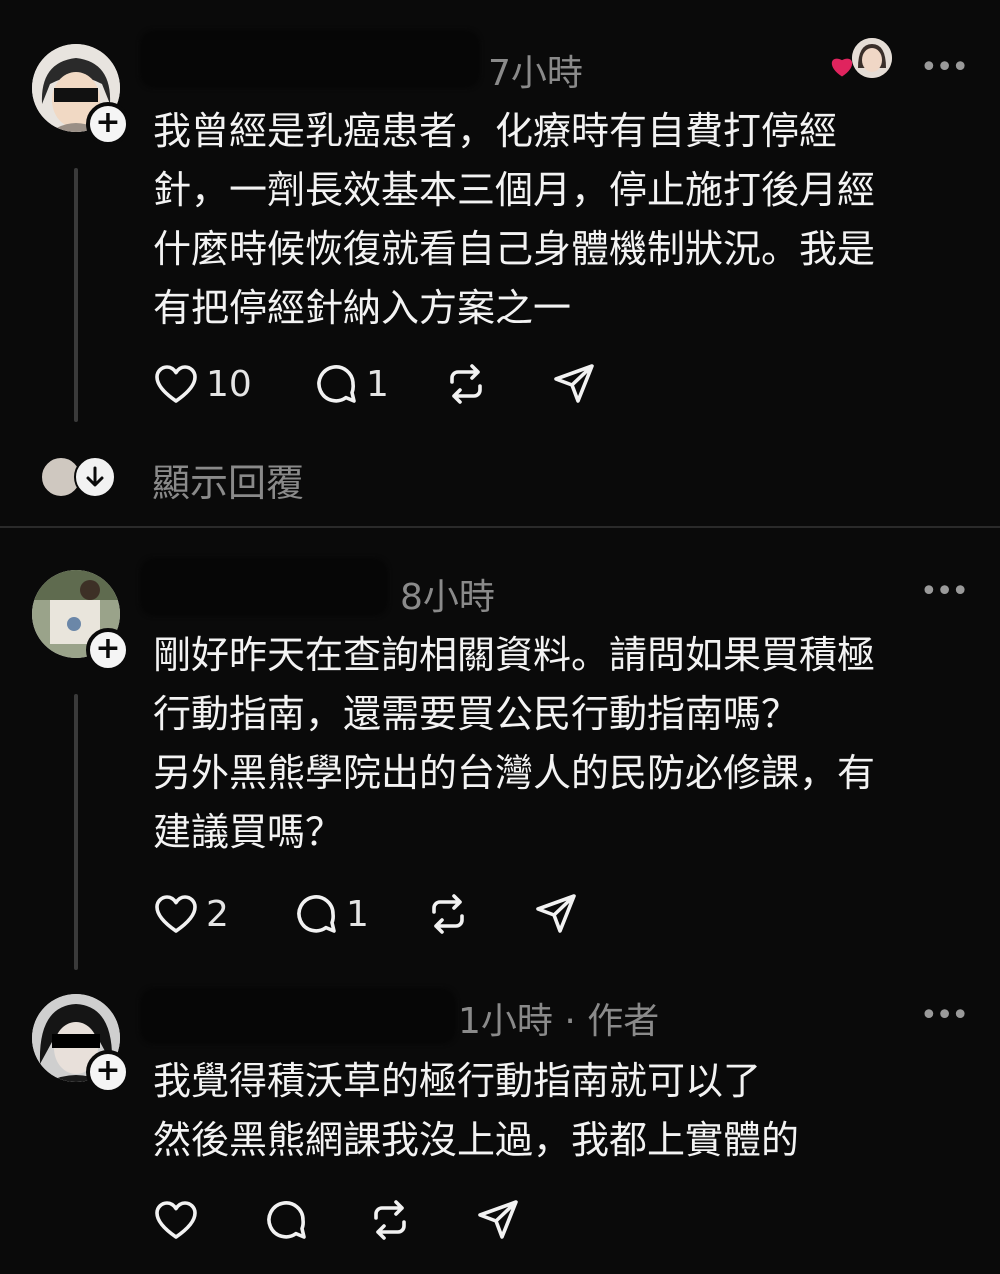 The height and width of the screenshot is (1274, 1000). I want to click on like-button, so click(176, 1220).